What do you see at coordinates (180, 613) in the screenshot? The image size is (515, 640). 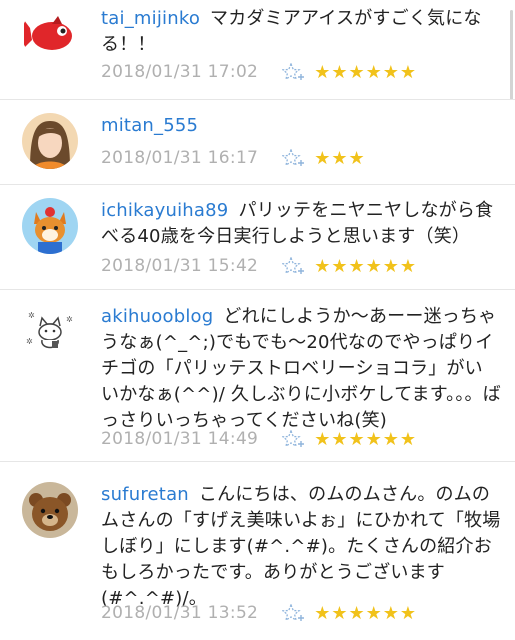 I see `comment-date: 2018/01/31 13:52` at bounding box center [180, 613].